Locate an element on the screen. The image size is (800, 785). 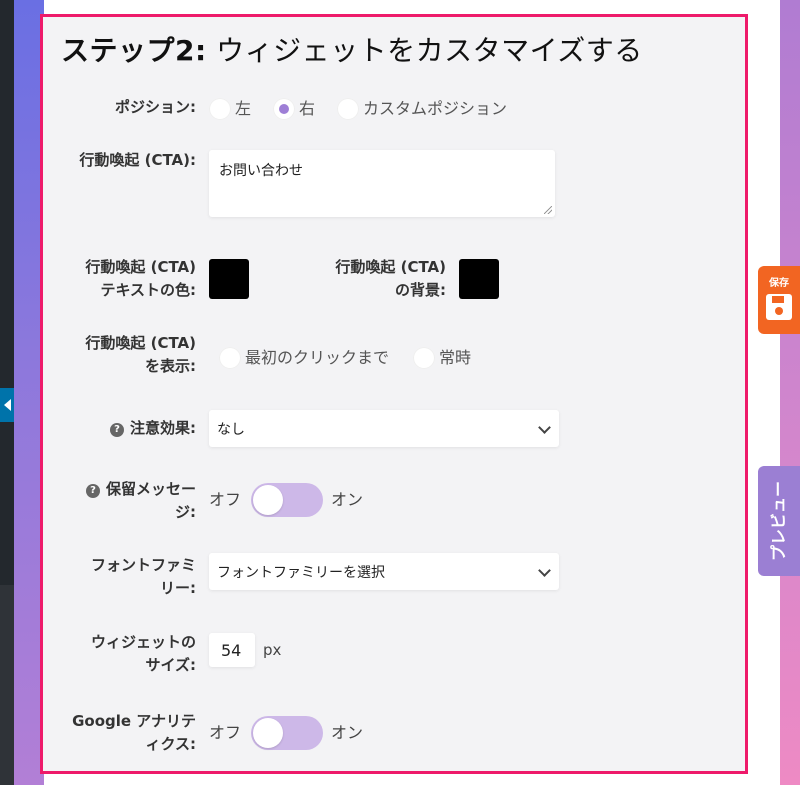
cta-bg-color-label: 行動喚起 (CTA) の背景: is located at coordinates (390, 279).